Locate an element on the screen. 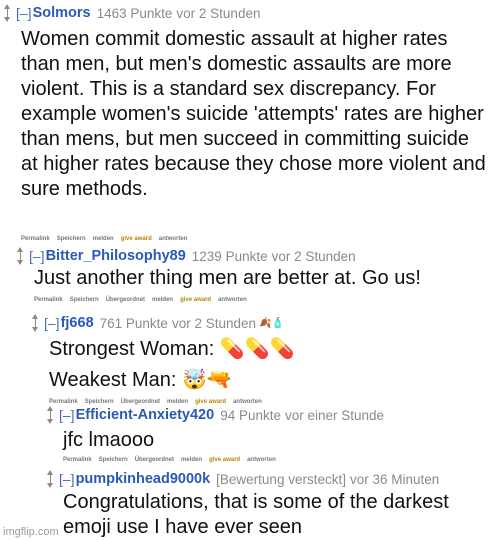 The image size is (500, 540). timestamp: vor 36 Minuten is located at coordinates (394, 479).